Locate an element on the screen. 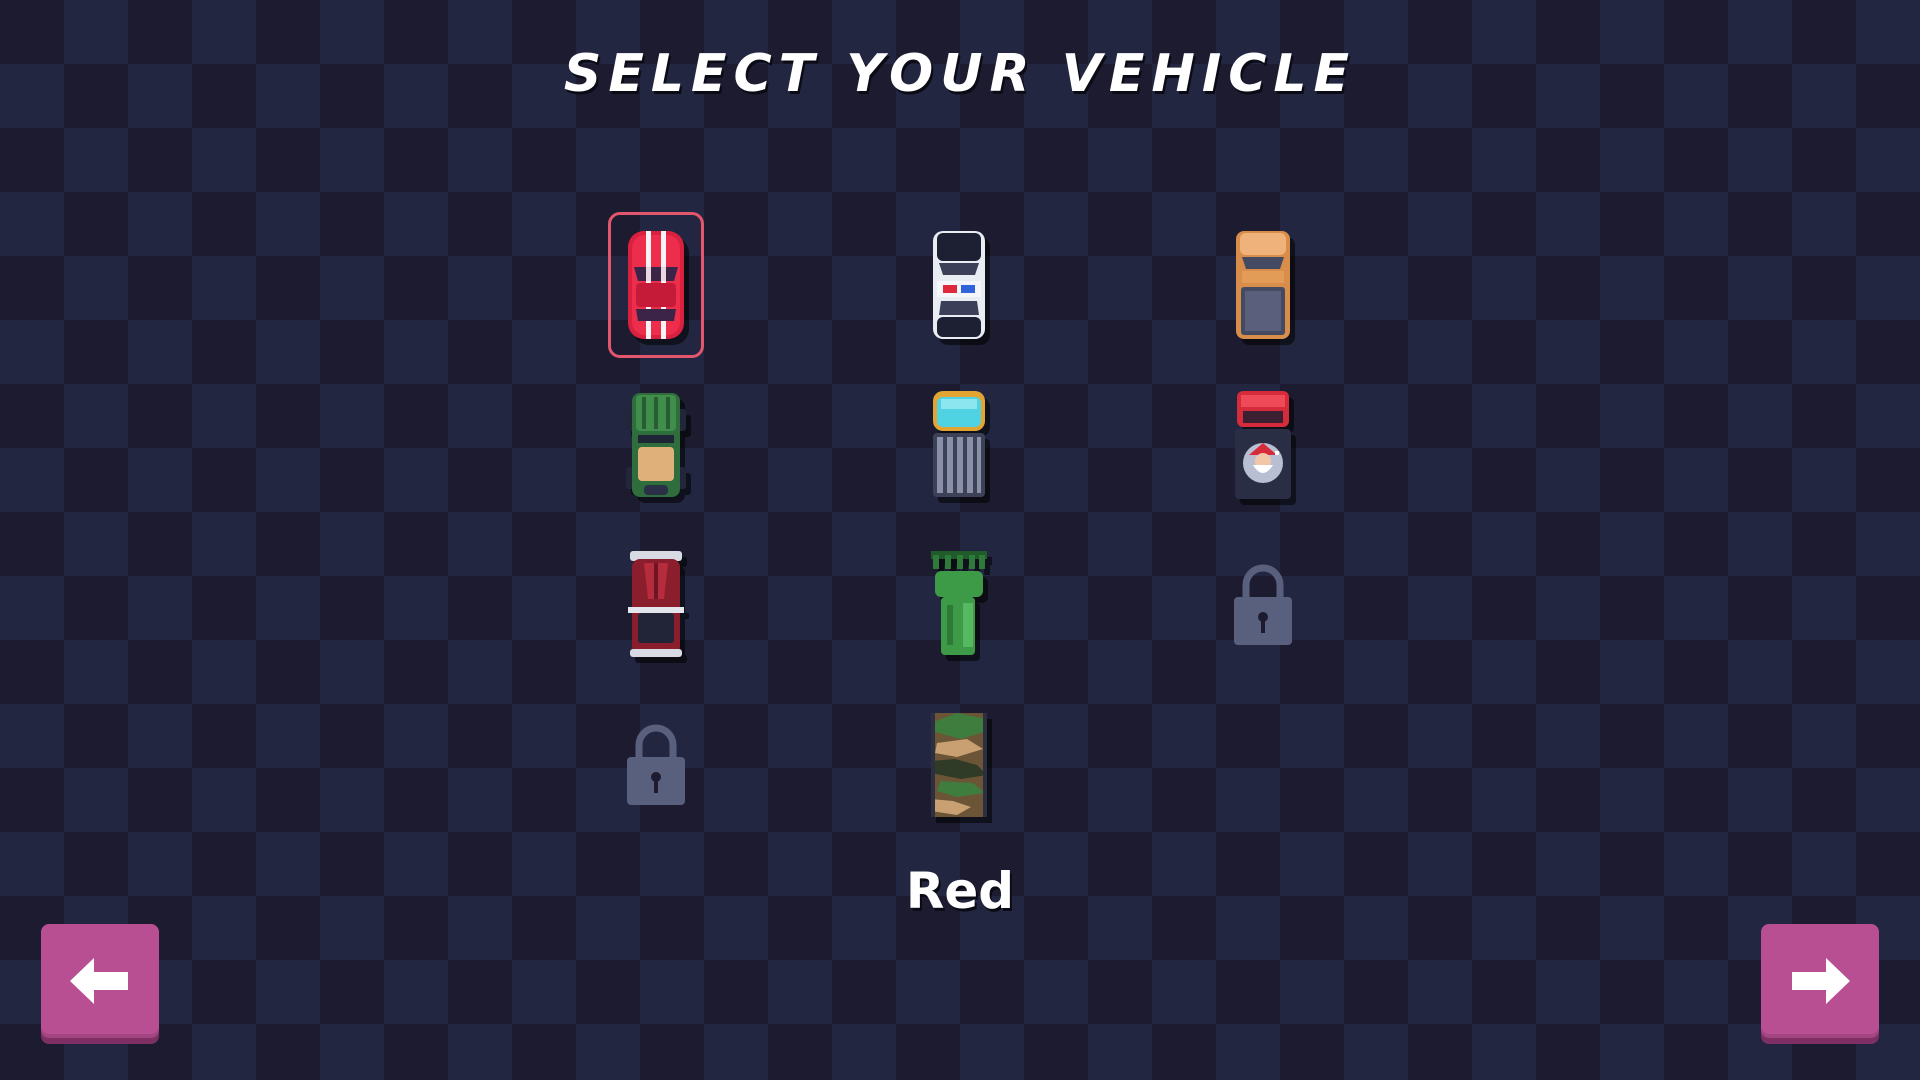 The height and width of the screenshot is (1080, 1920). green-tank-truck-icon is located at coordinates (959, 603).